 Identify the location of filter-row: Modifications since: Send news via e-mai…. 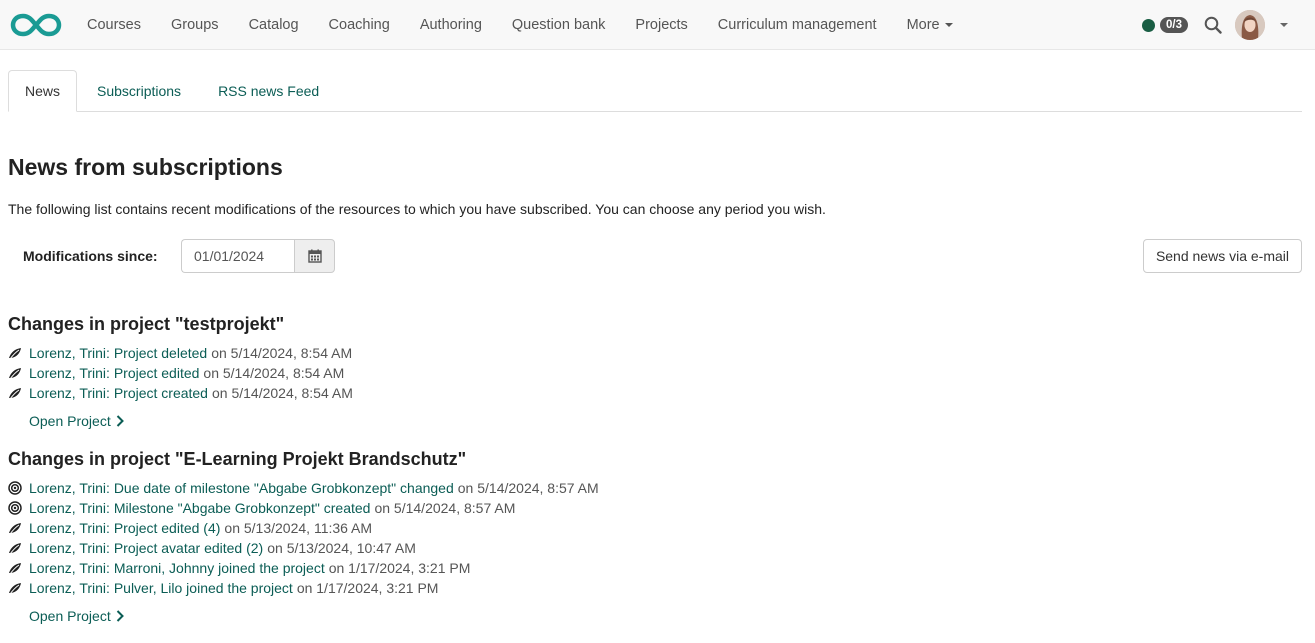
(655, 256).